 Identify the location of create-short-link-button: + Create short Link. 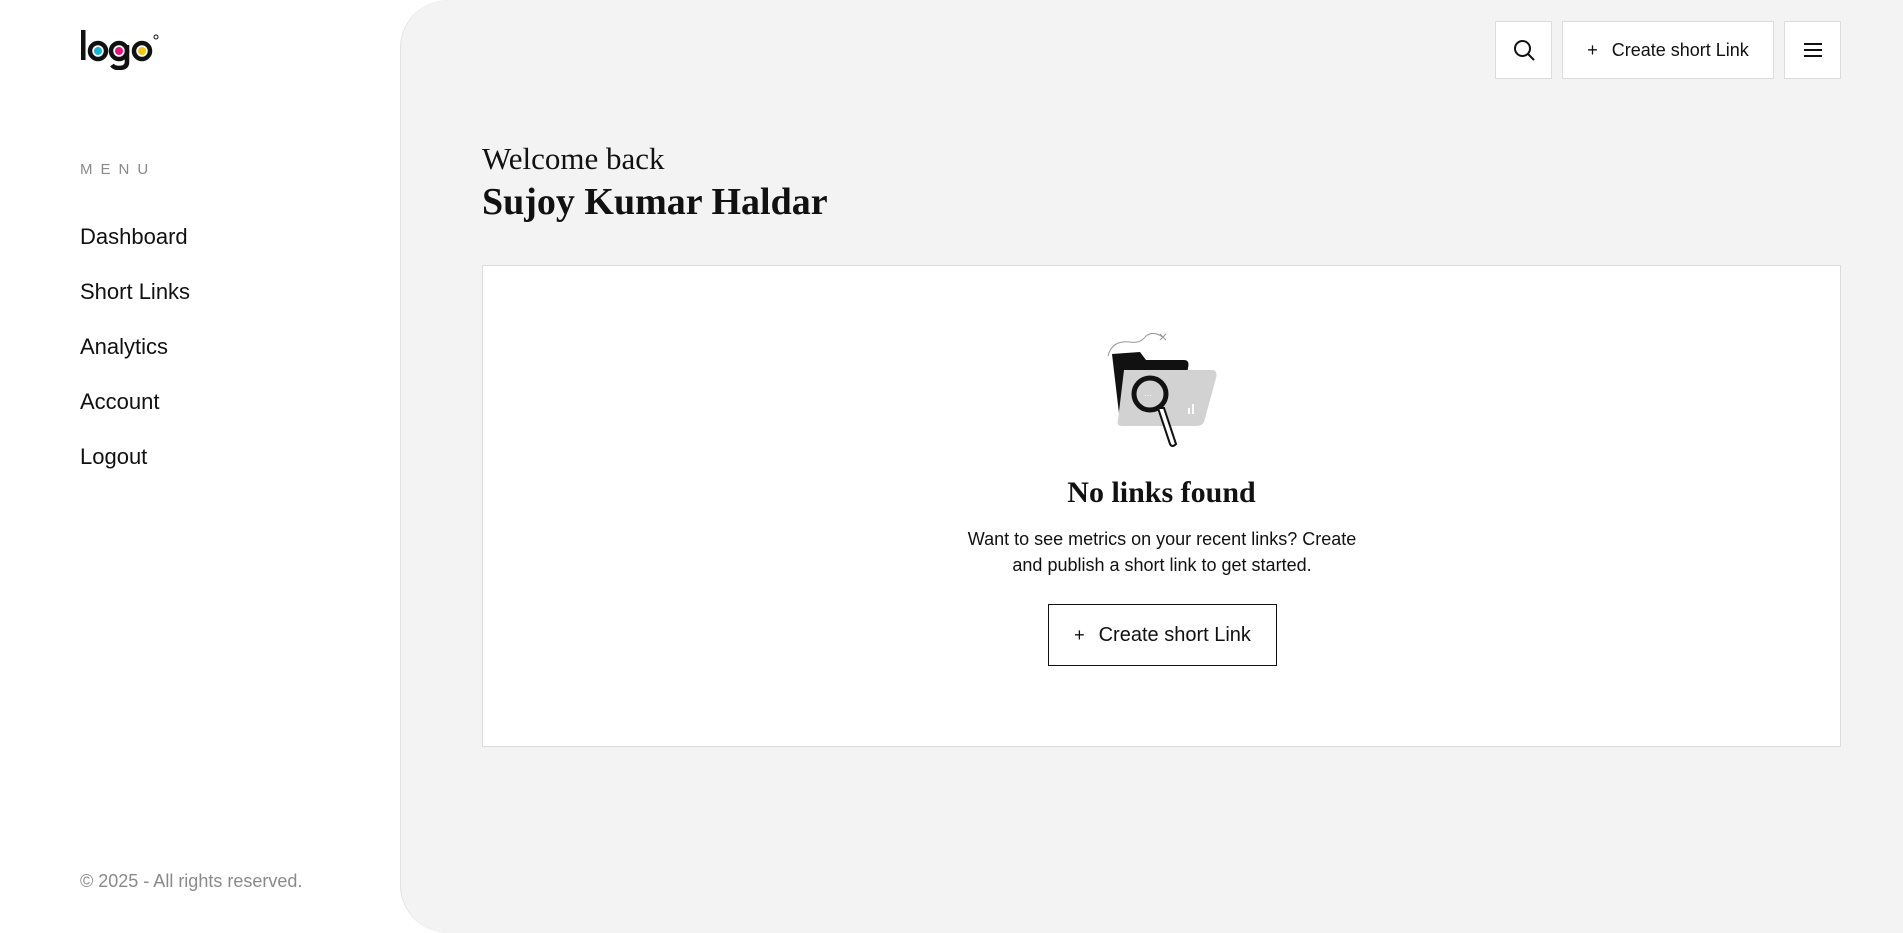
(1162, 635).